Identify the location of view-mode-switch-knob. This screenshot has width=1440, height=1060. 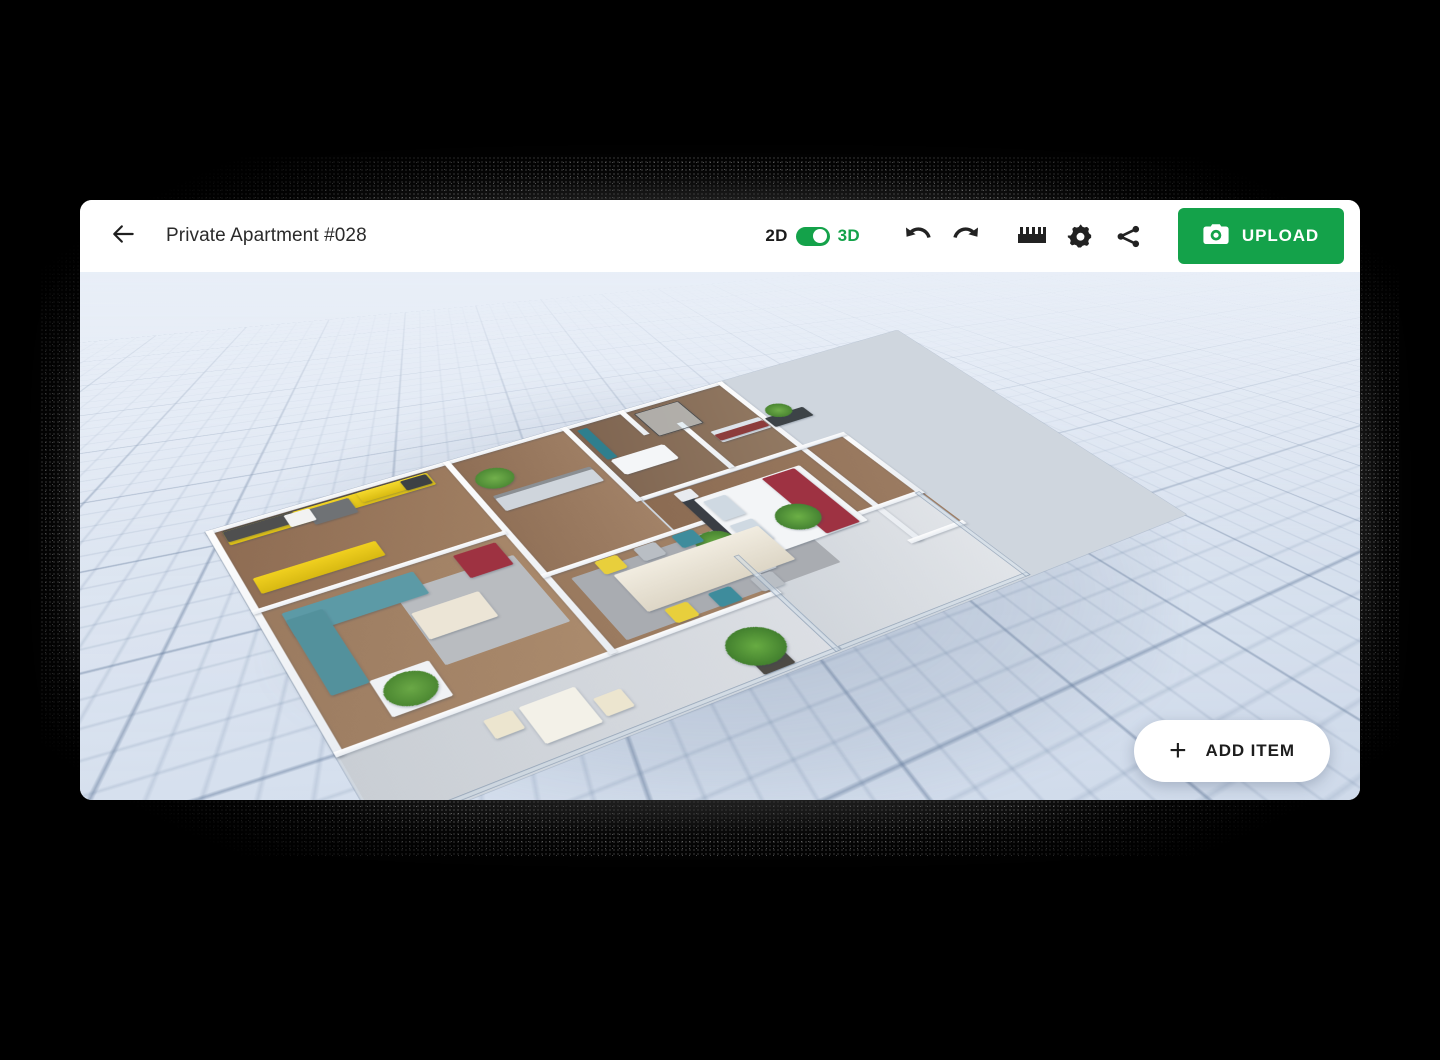
(820, 236).